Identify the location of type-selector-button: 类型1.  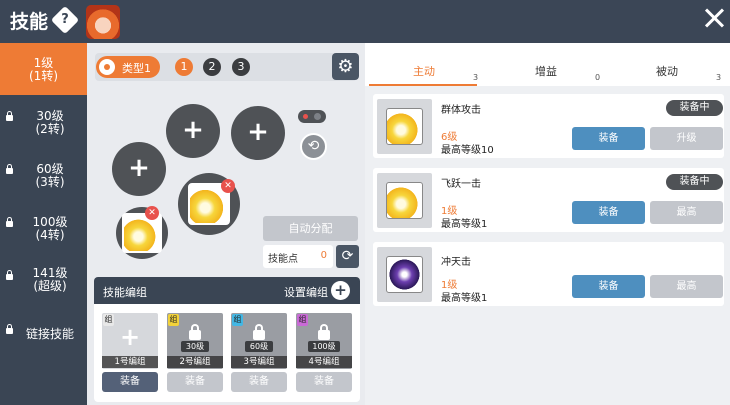
(128, 67).